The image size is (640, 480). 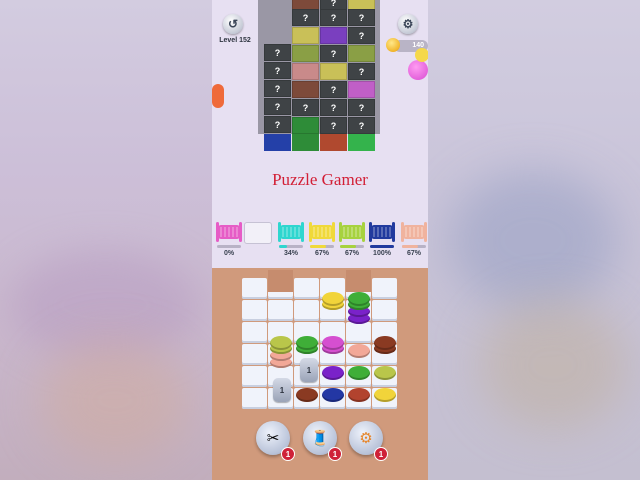 I want to click on watermark-title: Puzzle Gamer, so click(x=320, y=179).